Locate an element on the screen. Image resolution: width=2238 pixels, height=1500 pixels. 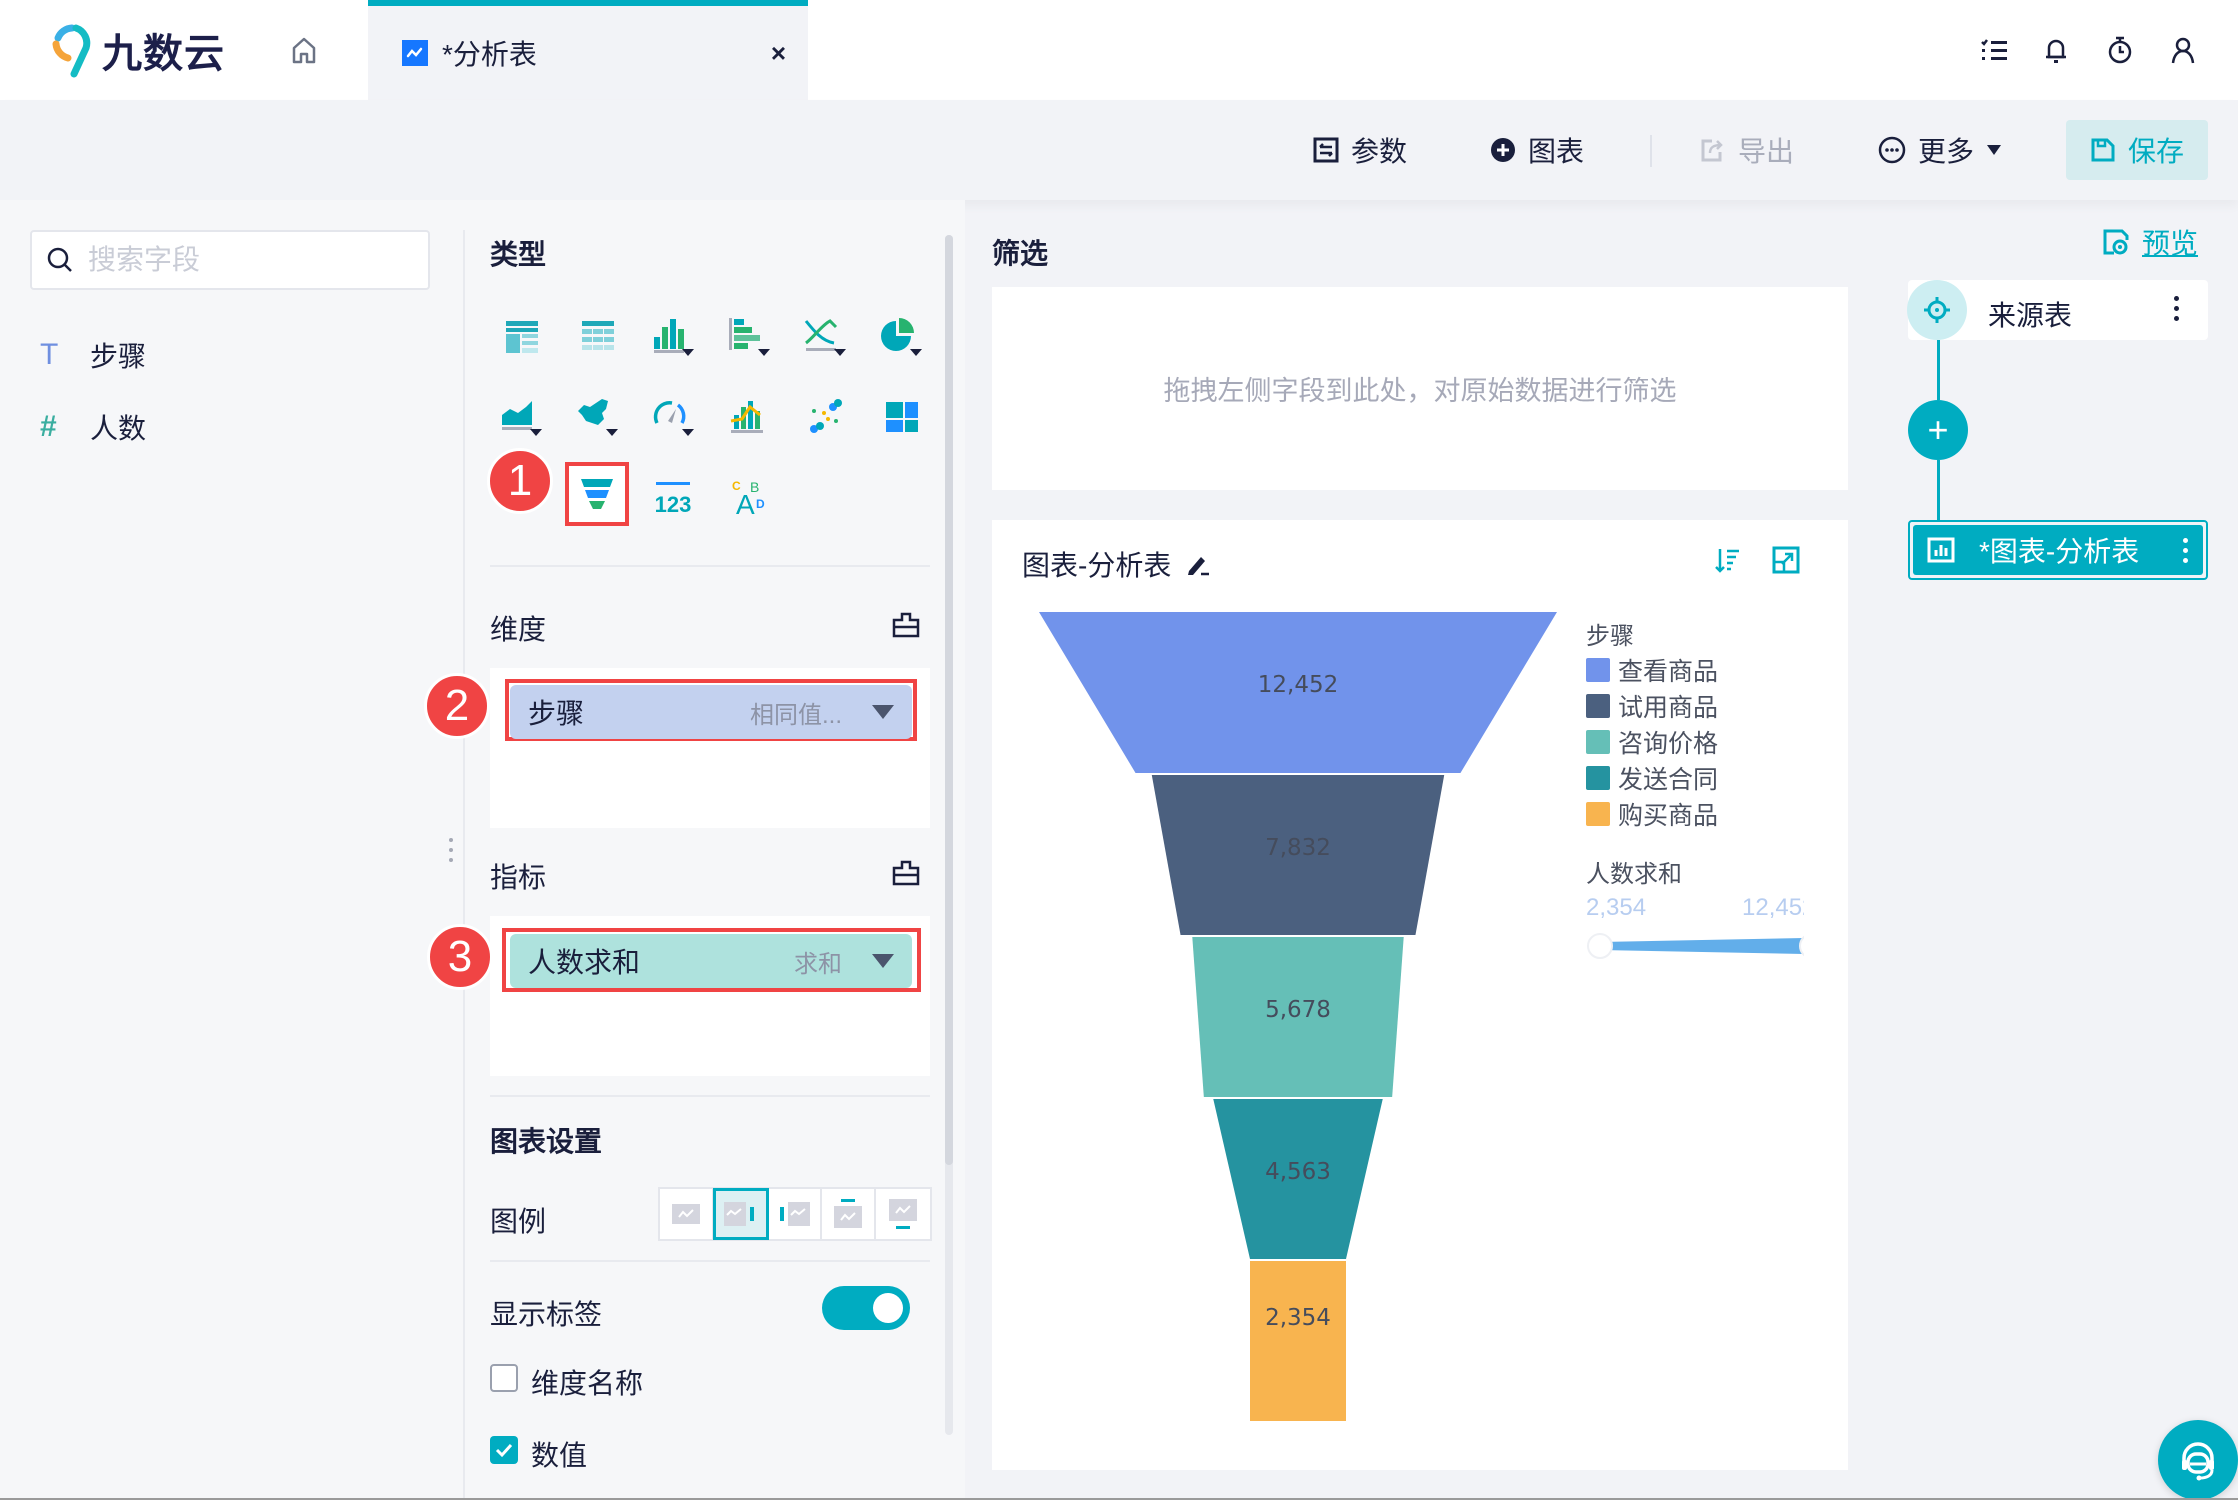
chart-type-area is located at coordinates (522, 417).